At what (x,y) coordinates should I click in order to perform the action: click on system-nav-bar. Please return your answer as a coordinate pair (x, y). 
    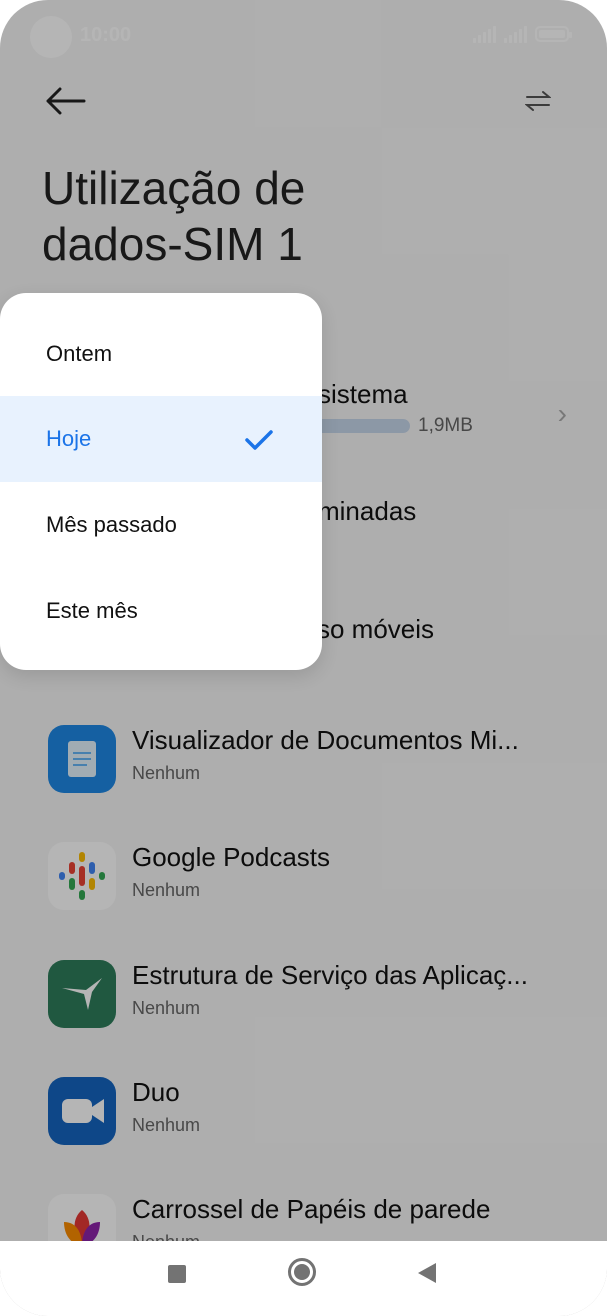
    Looking at the image, I should click on (303, 1278).